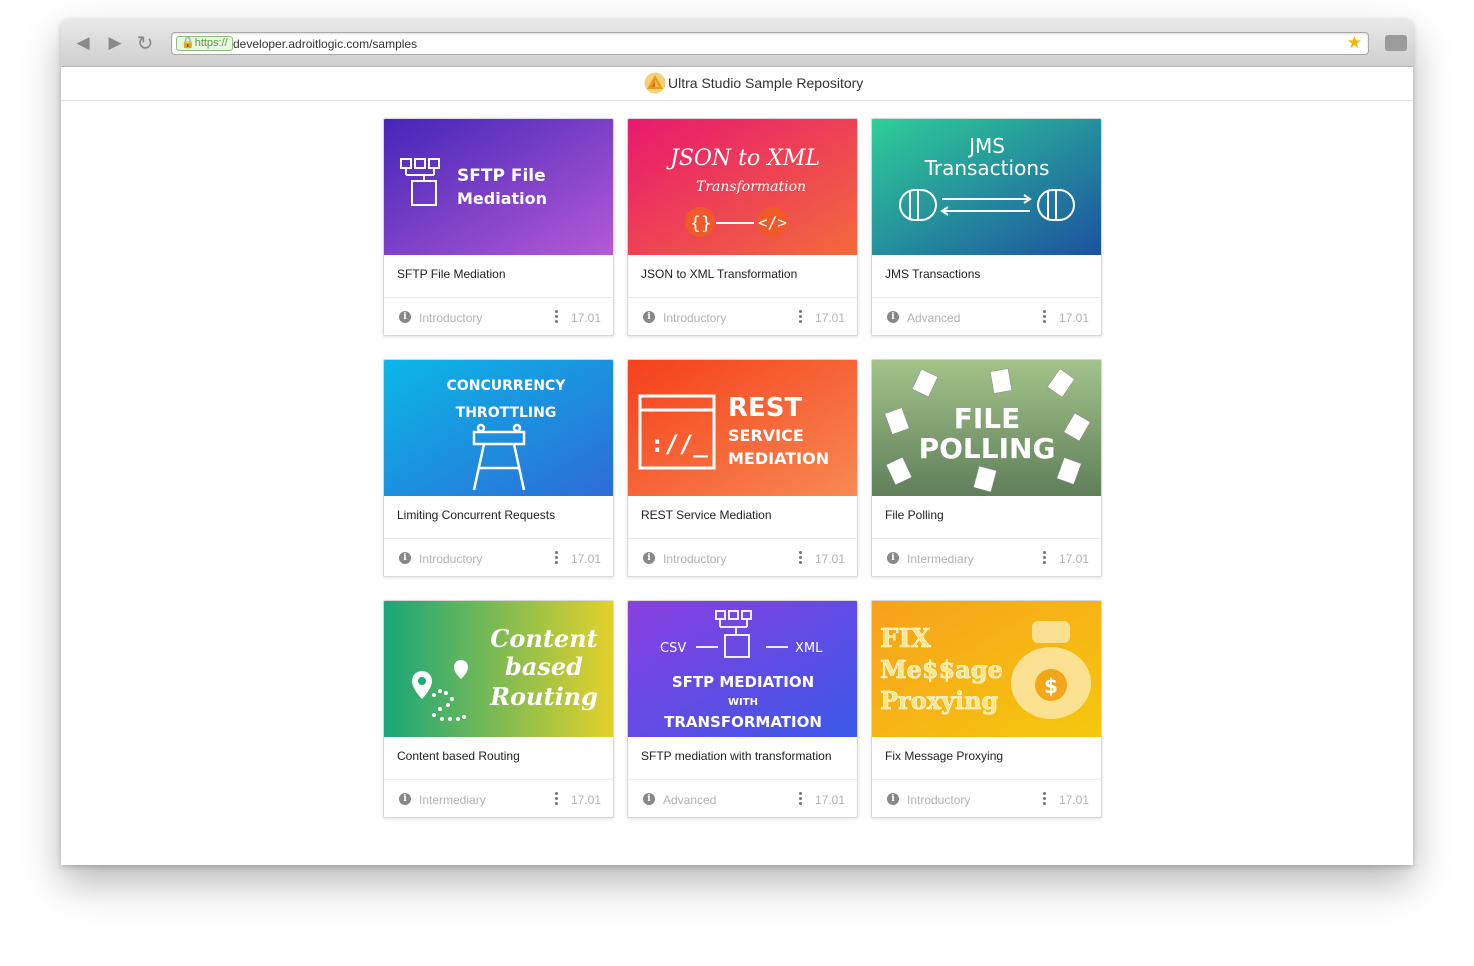 This screenshot has height=966, width=1474. Describe the element at coordinates (766, 83) in the screenshot. I see `page-title: Ultra Studio Sample Repository` at that location.